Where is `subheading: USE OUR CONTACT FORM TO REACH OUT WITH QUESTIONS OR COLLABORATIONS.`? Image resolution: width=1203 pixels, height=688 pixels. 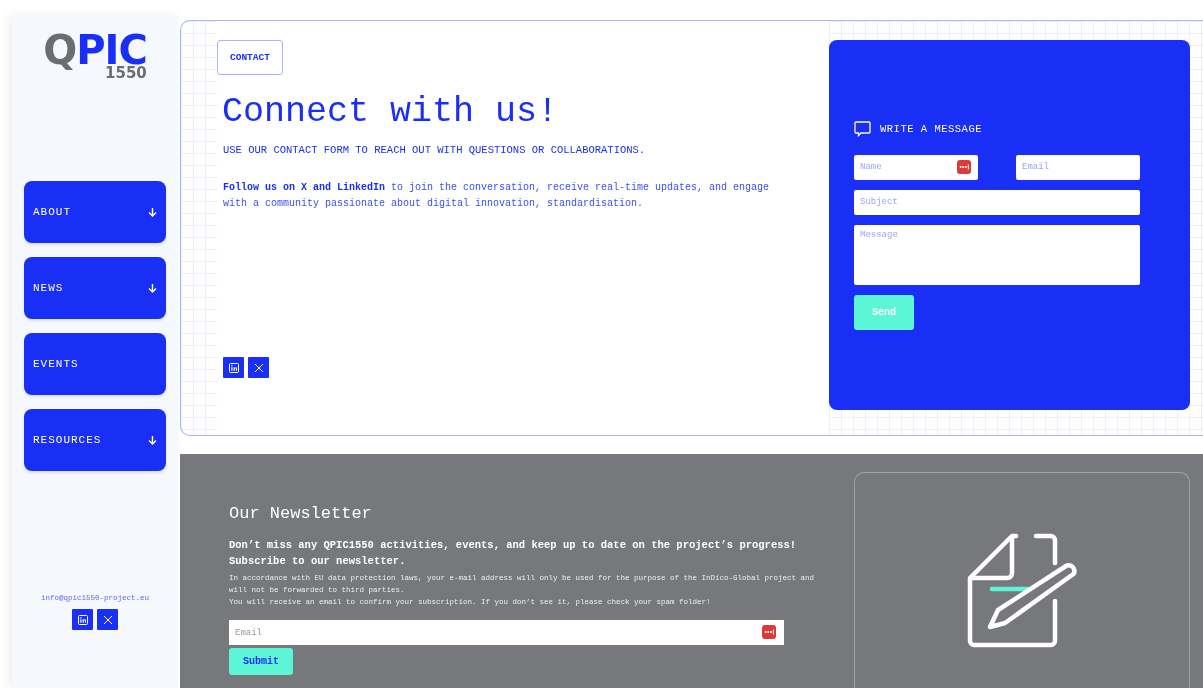 subheading: USE OUR CONTACT FORM TO REACH OUT WITH QUESTIONS OR COLLABORATIONS. is located at coordinates (434, 149).